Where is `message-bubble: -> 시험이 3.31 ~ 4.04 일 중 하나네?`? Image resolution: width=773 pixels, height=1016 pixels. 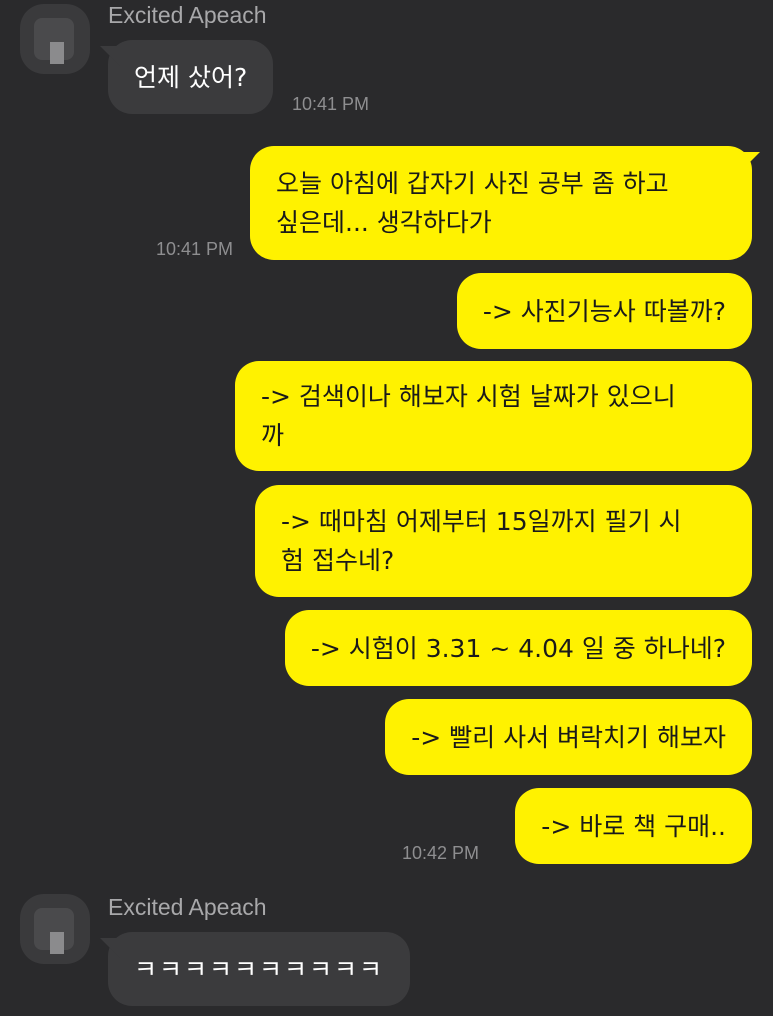 message-bubble: -> 시험이 3.31 ~ 4.04 일 중 하나네? is located at coordinates (518, 648).